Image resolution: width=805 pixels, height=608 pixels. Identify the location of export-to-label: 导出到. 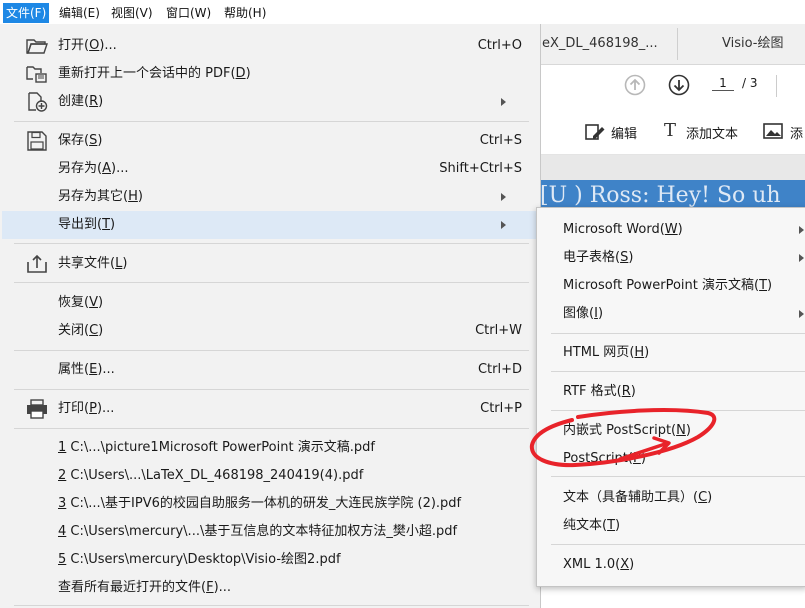
(78, 224).